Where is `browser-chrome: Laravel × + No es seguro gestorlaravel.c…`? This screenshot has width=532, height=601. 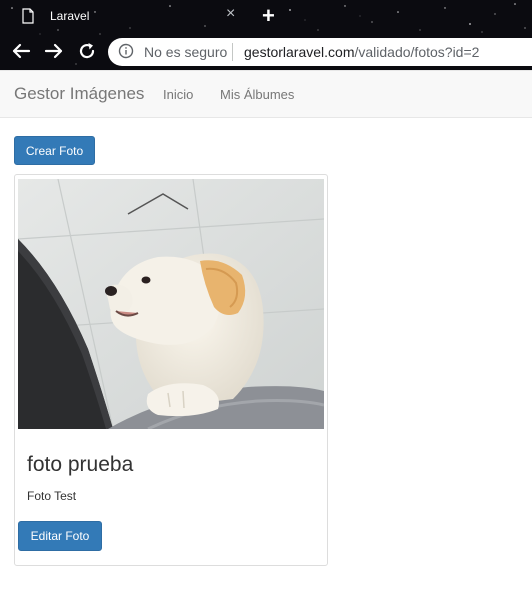
browser-chrome: Laravel × + No es seguro gestorlaravel.c… is located at coordinates (266, 35).